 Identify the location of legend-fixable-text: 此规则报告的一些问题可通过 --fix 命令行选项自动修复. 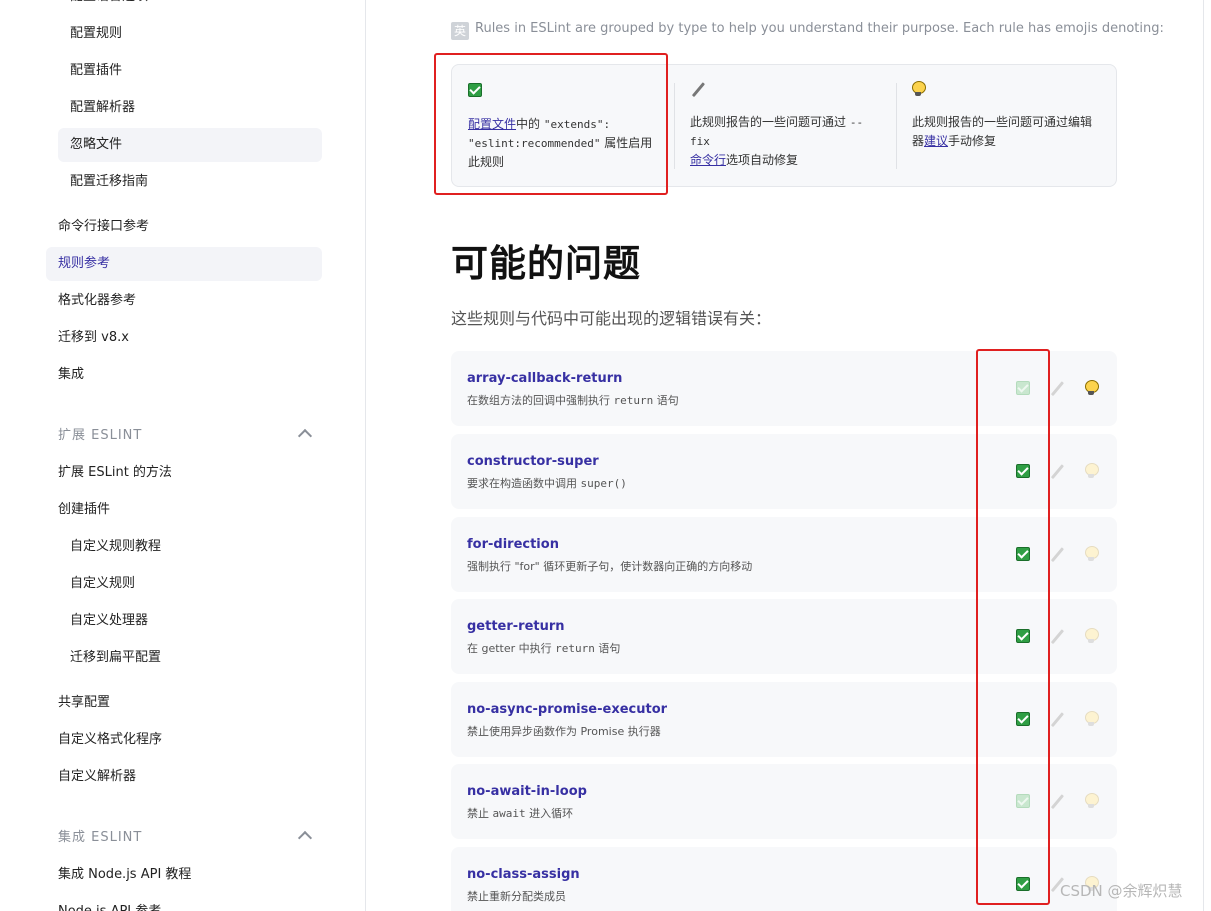
(785, 141).